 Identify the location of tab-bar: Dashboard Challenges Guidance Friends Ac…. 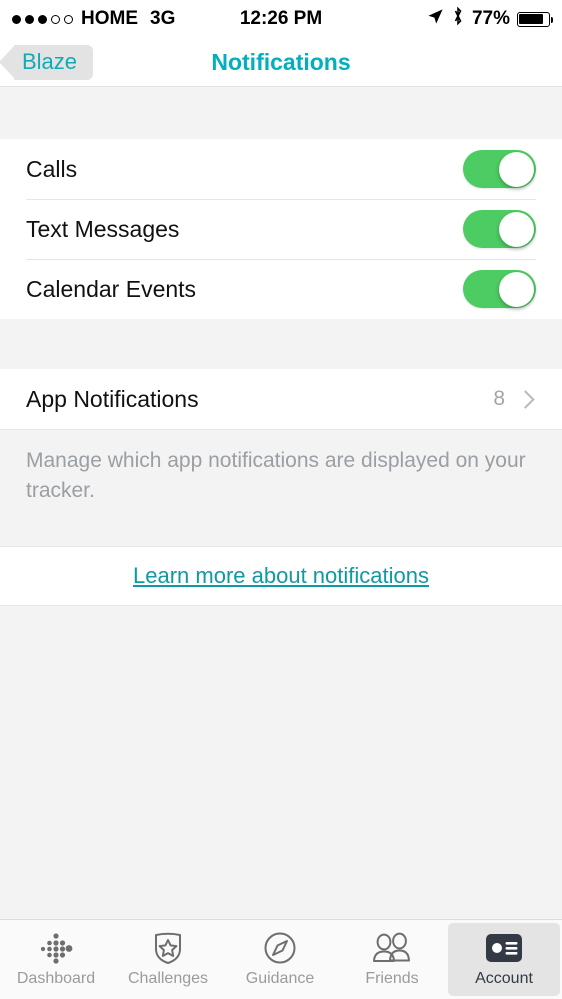
(281, 959).